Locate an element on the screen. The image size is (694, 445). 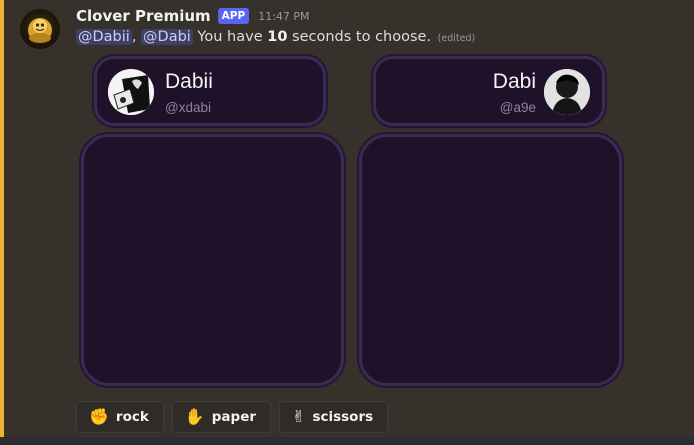
scissors-button-label: scissors is located at coordinates (343, 417).